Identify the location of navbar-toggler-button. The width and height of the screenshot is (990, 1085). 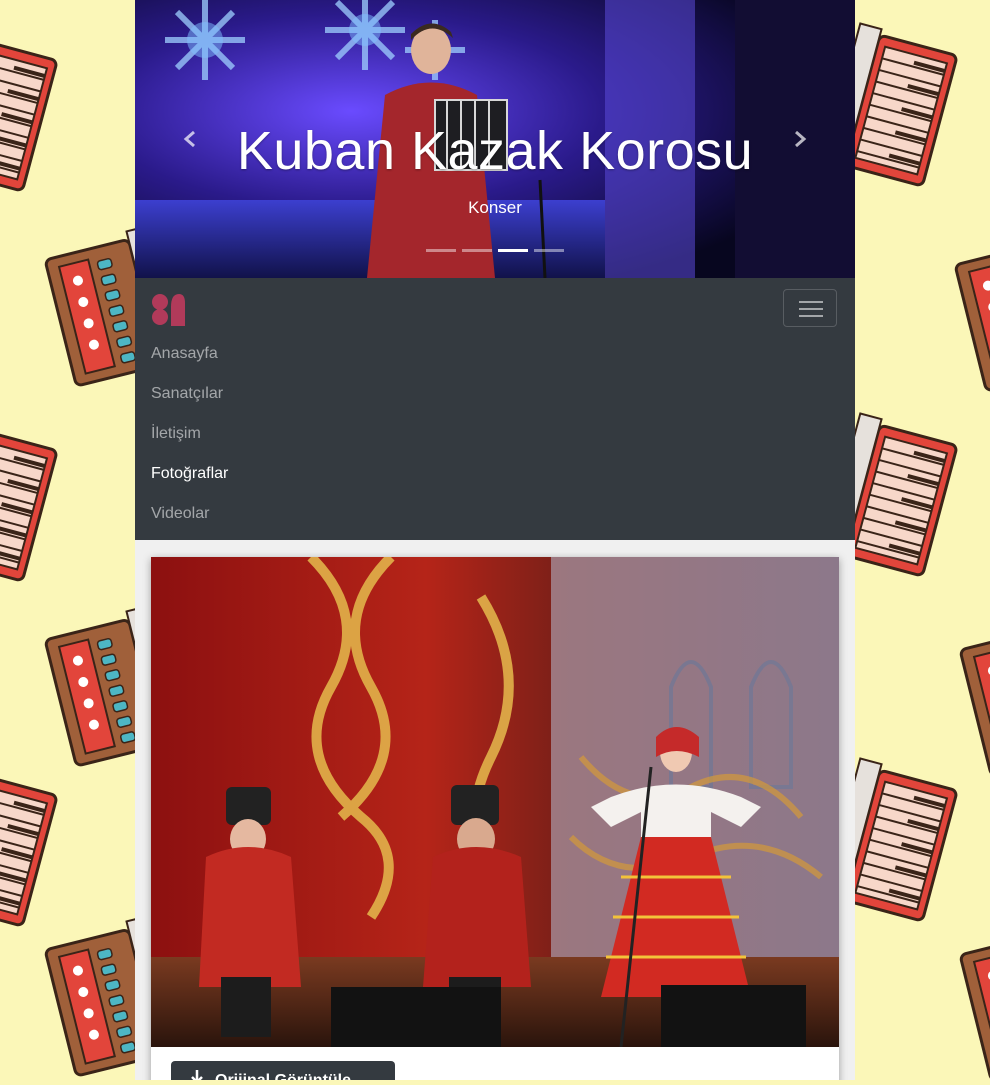
(810, 308).